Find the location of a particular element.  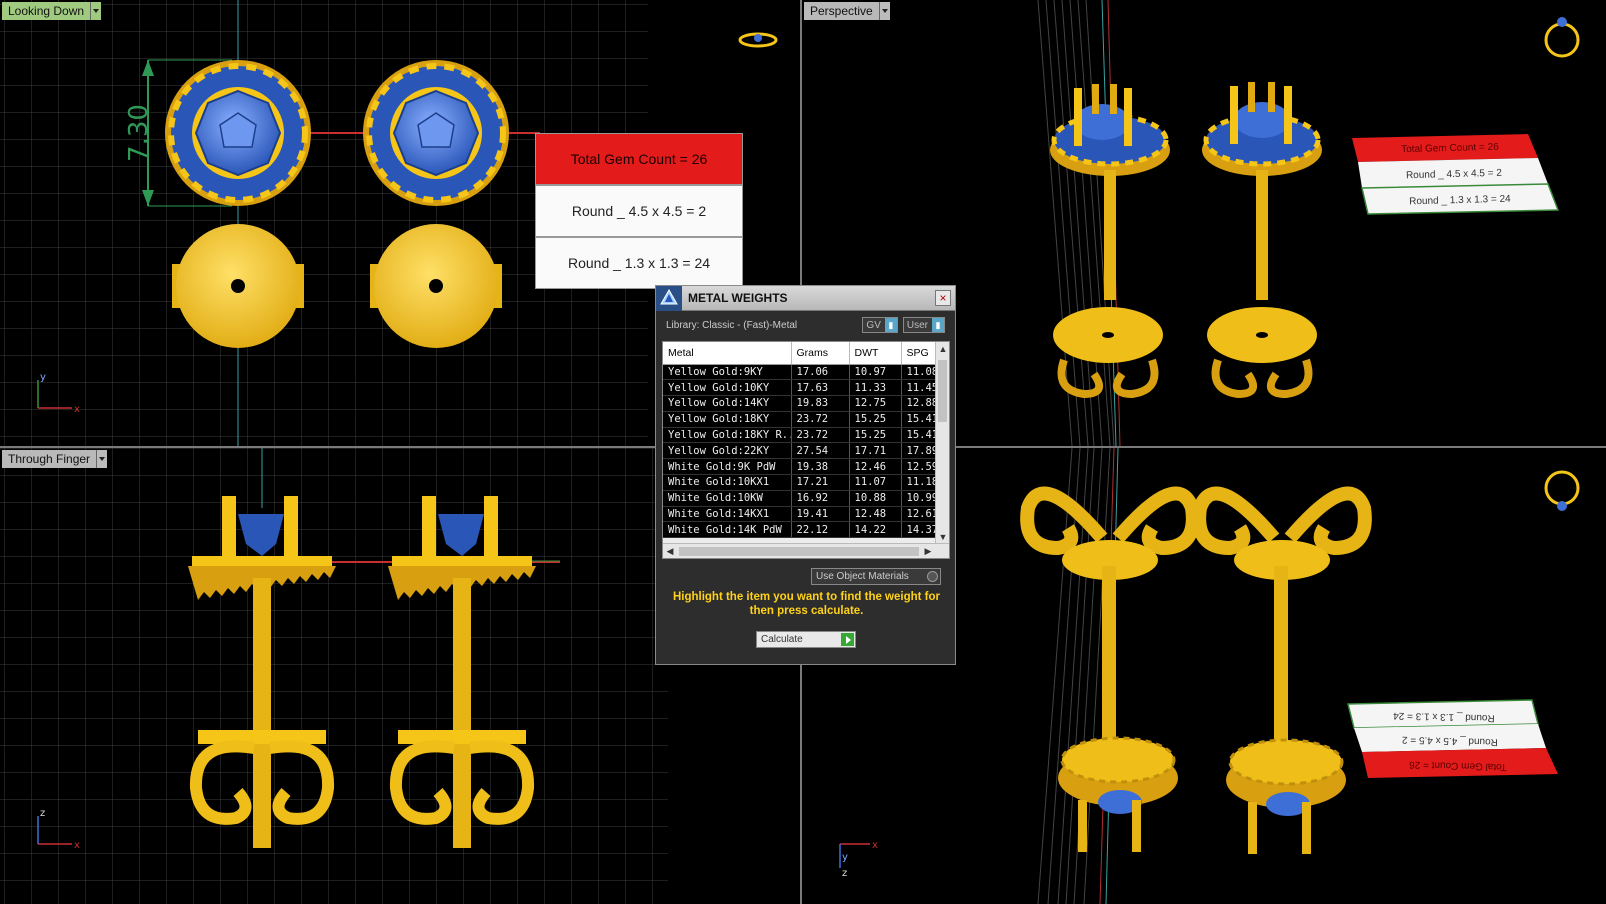

scroll-down-icon: ▼ is located at coordinates (942, 537).